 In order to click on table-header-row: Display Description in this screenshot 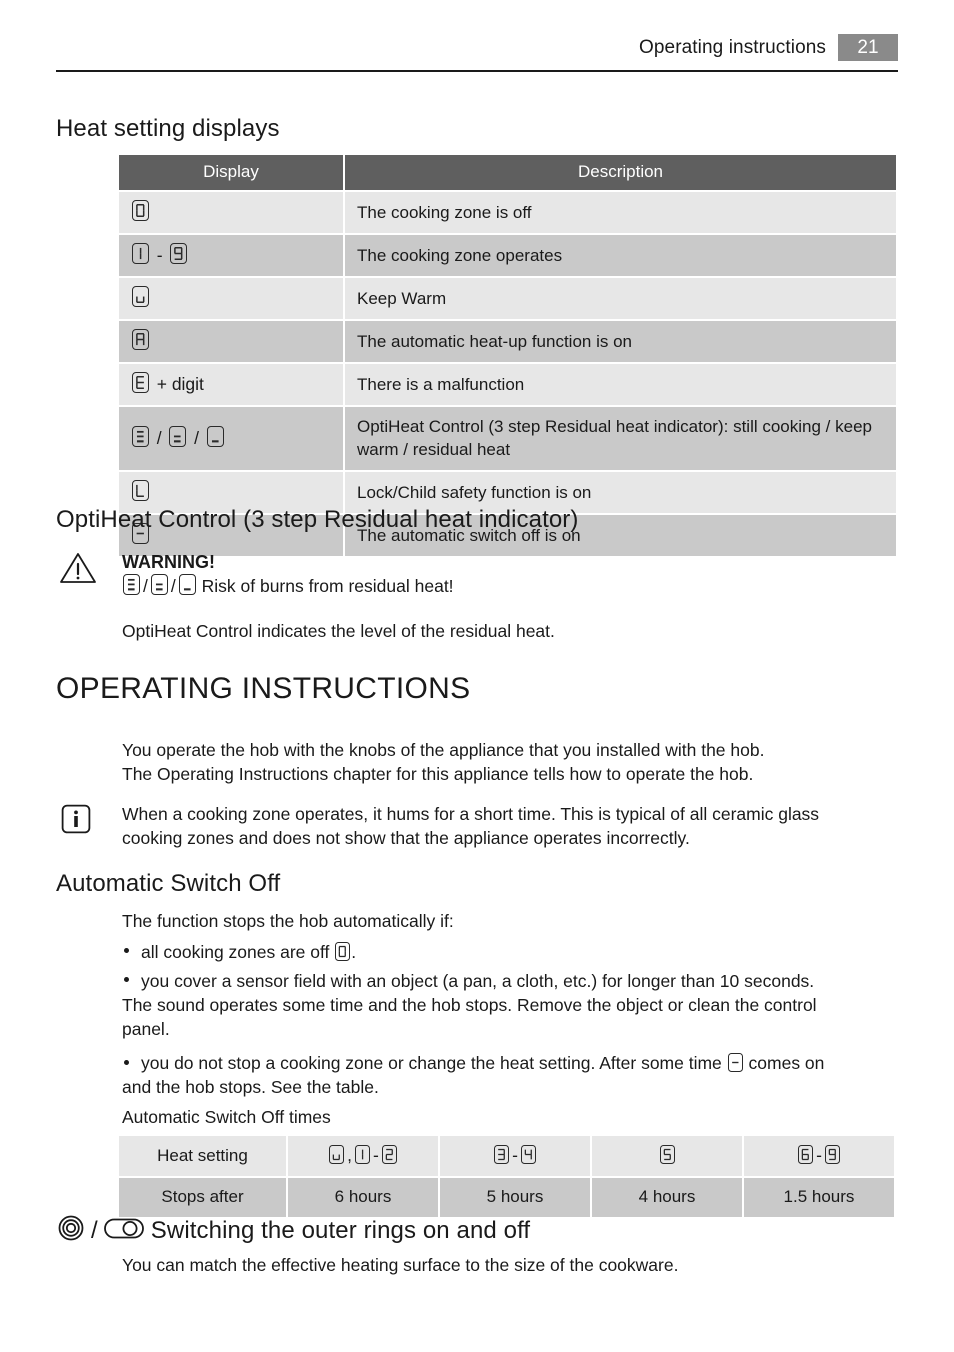, I will do `click(507, 172)`.